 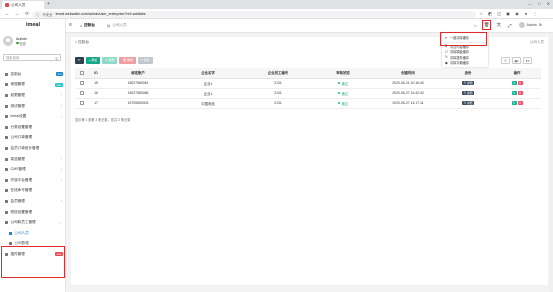 I want to click on select-all-checkbox, so click(x=82, y=73).